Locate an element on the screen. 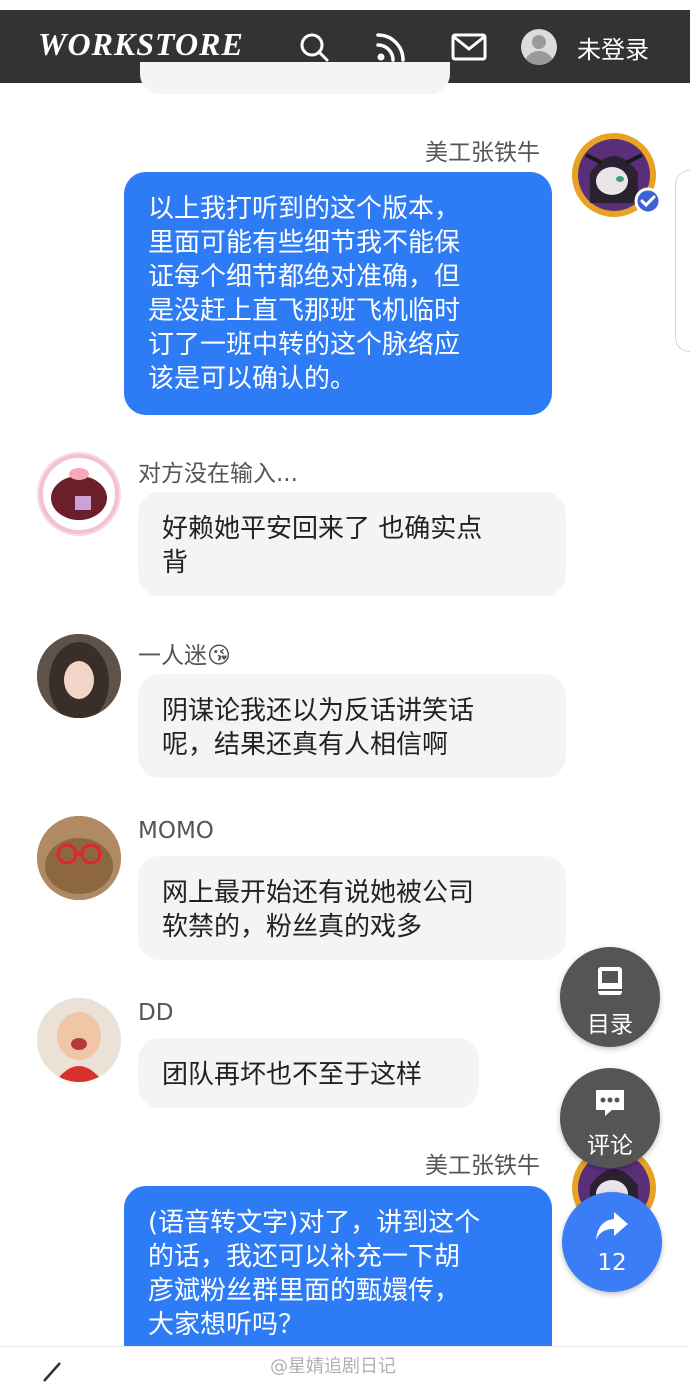  toc-button: 目录 is located at coordinates (610, 997).